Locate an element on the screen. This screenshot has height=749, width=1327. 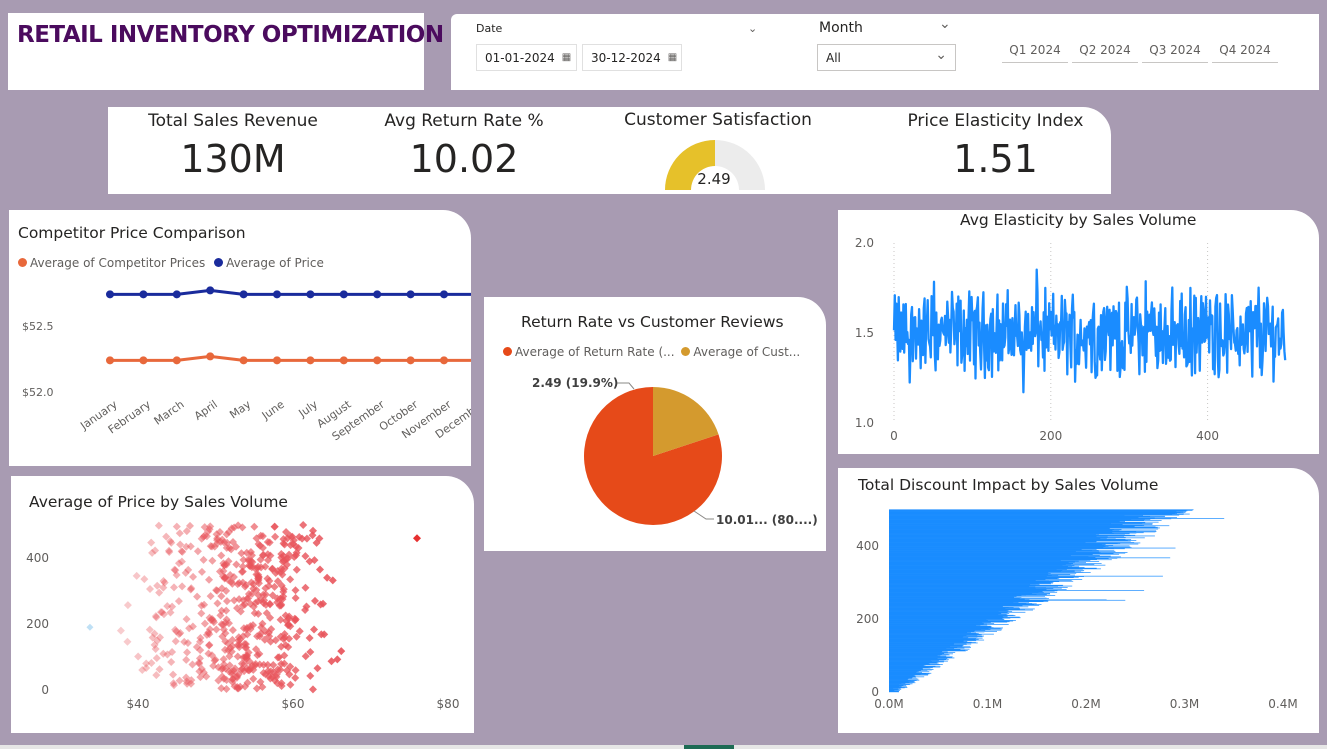
x-tick-label: May is located at coordinates (240, 410).